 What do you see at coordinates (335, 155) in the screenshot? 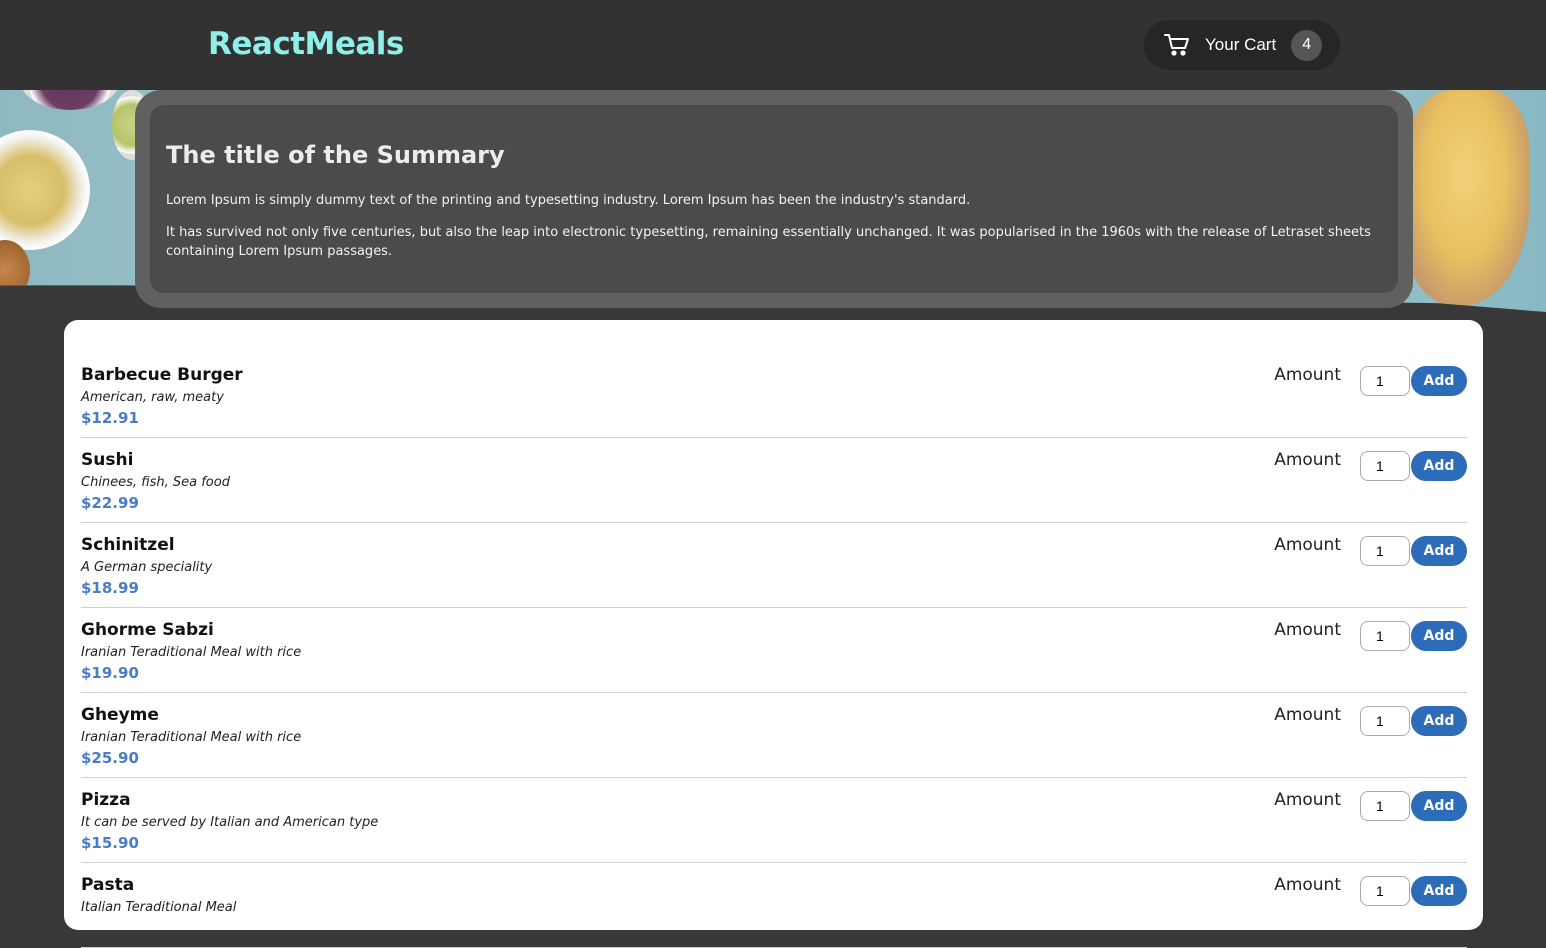
I see `summary-title: The title of the Summary` at bounding box center [335, 155].